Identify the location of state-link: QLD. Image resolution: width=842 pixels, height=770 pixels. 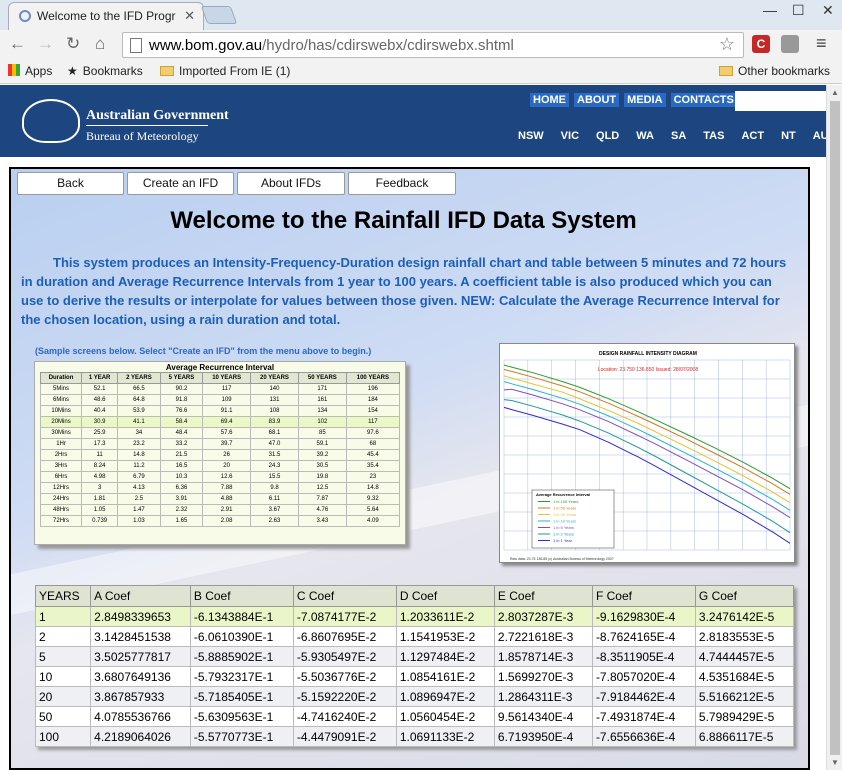
(607, 136).